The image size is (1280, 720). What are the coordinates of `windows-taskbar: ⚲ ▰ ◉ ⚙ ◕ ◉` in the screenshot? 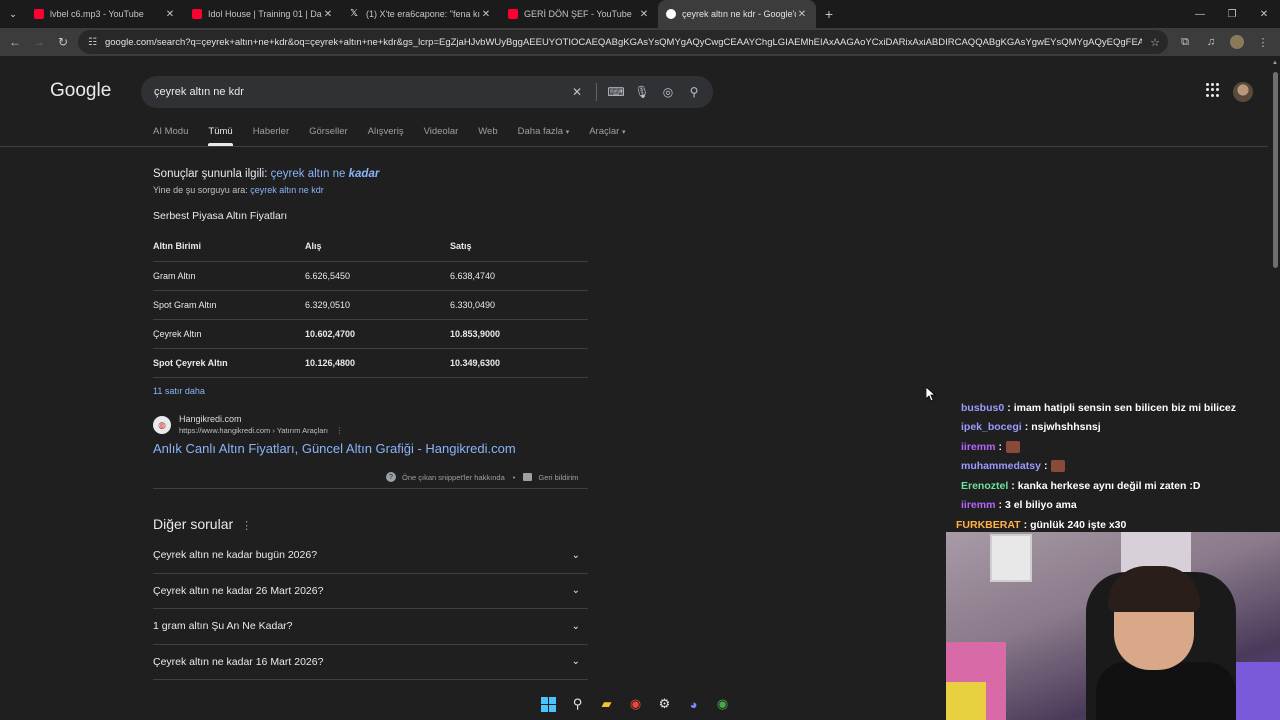 It's located at (641, 704).